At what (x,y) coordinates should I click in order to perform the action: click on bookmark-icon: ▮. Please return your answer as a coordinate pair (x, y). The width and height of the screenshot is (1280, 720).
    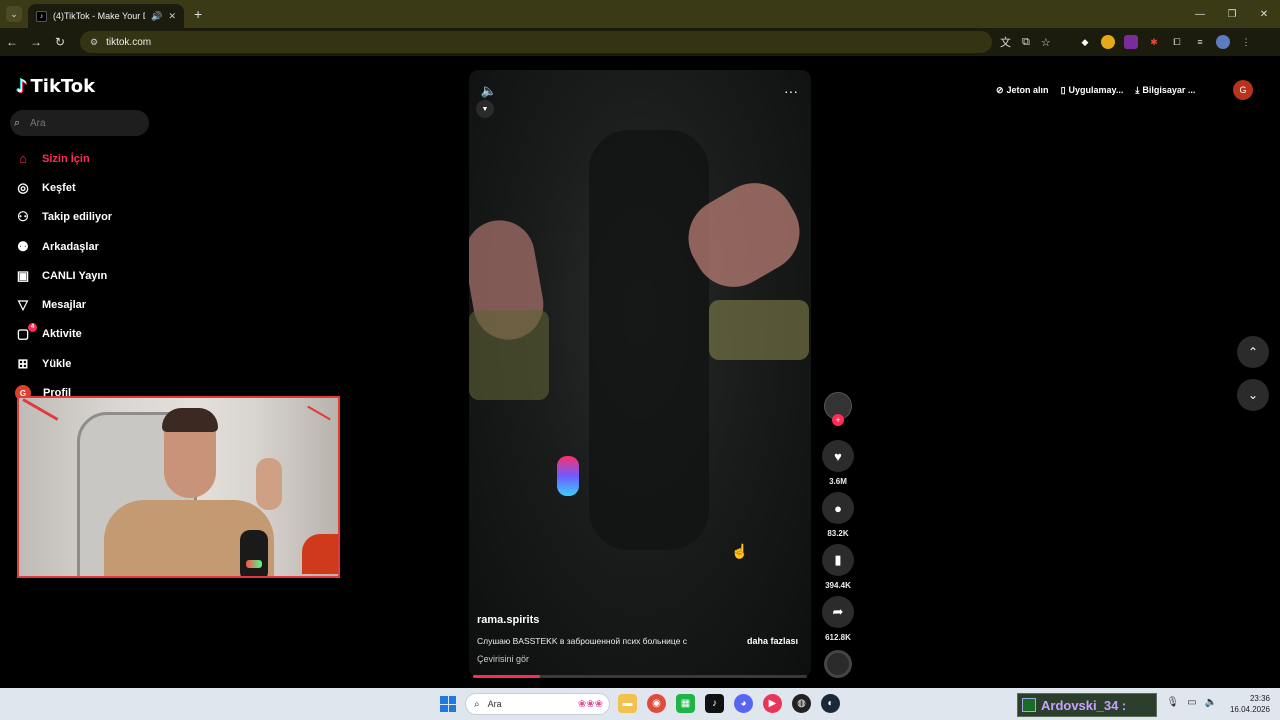
    Looking at the image, I should click on (838, 560).